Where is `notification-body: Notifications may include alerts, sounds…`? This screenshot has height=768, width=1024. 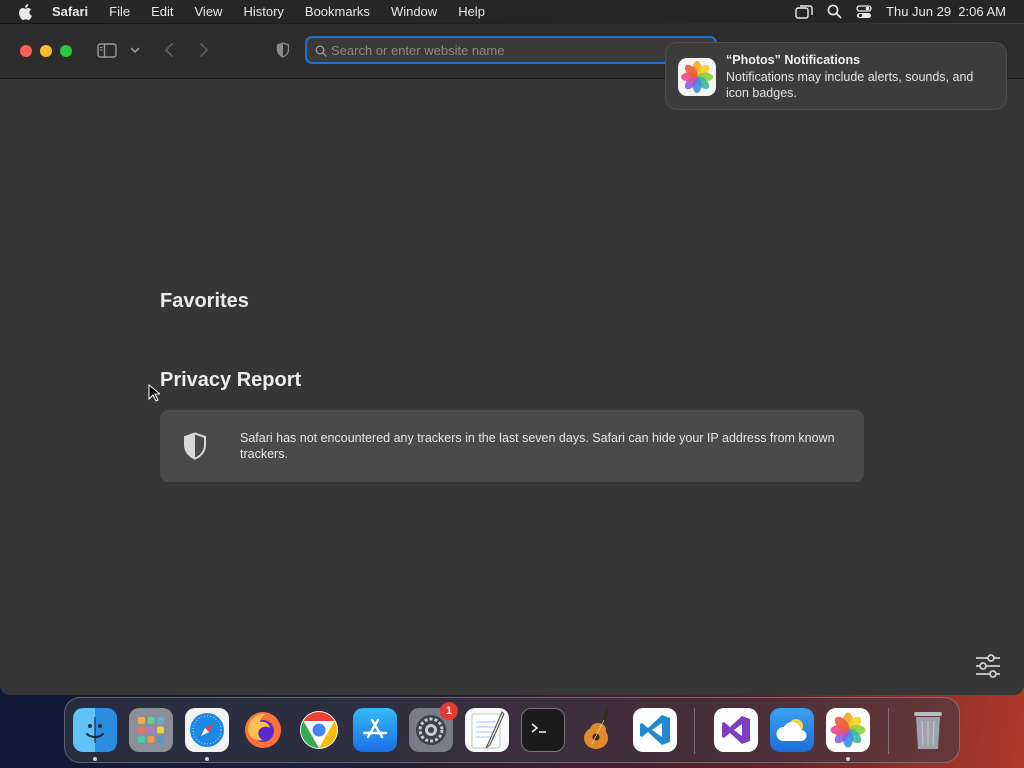 notification-body: Notifications may include alerts, sounds… is located at coordinates (850, 85).